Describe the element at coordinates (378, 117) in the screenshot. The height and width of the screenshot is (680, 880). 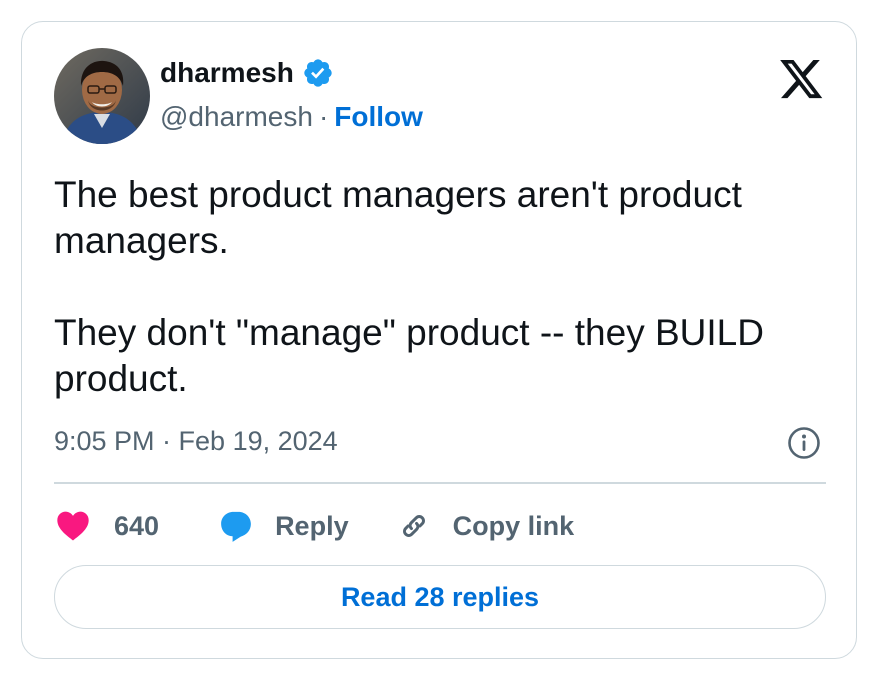
I see `follow-button: Follow` at that location.